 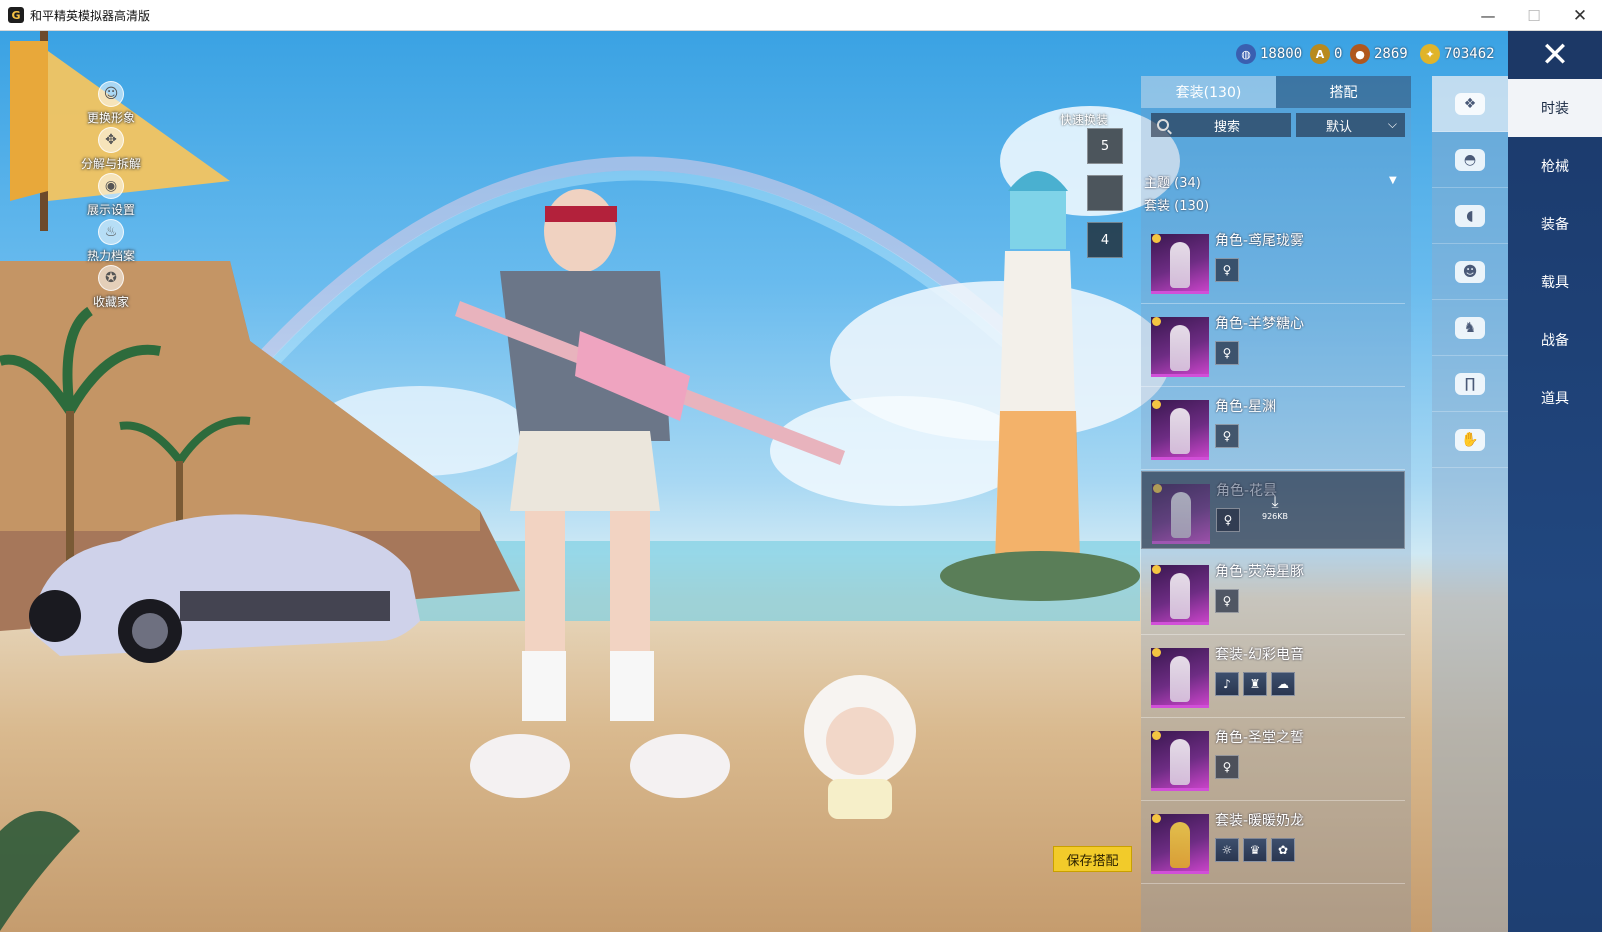 What do you see at coordinates (1488, 15) in the screenshot?
I see `minimize-button: —` at bounding box center [1488, 15].